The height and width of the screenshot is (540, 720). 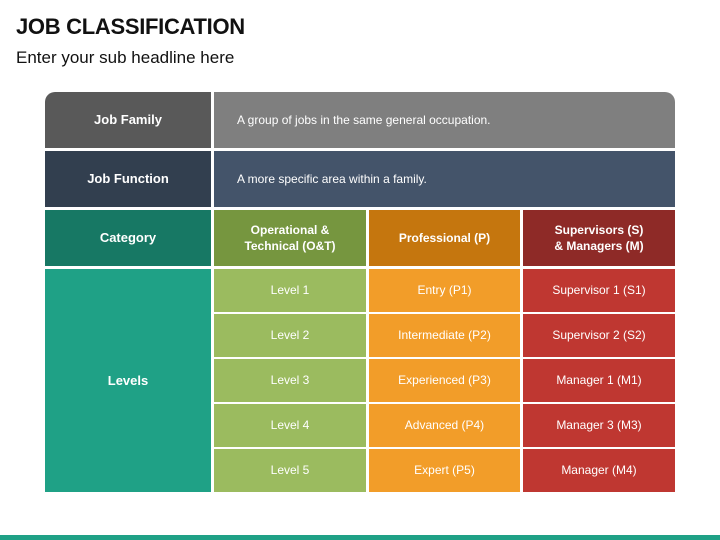 I want to click on category-operational-technical: Operational & Technical (O&T), so click(x=290, y=238).